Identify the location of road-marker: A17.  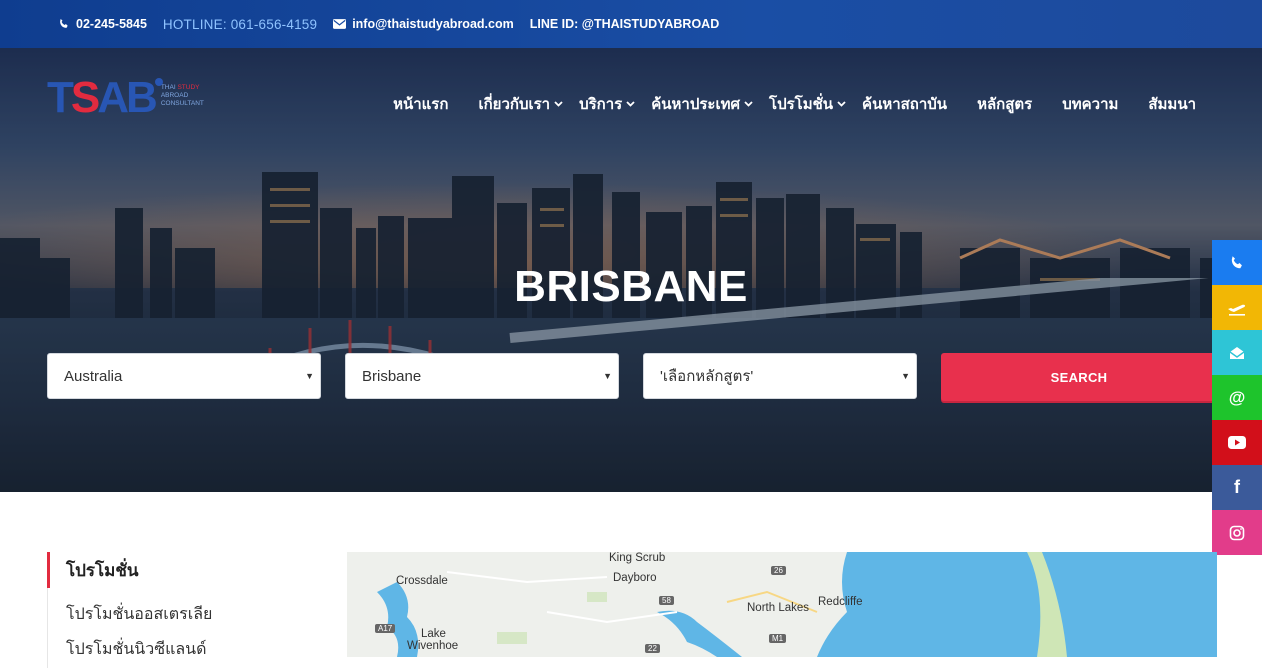
(385, 628).